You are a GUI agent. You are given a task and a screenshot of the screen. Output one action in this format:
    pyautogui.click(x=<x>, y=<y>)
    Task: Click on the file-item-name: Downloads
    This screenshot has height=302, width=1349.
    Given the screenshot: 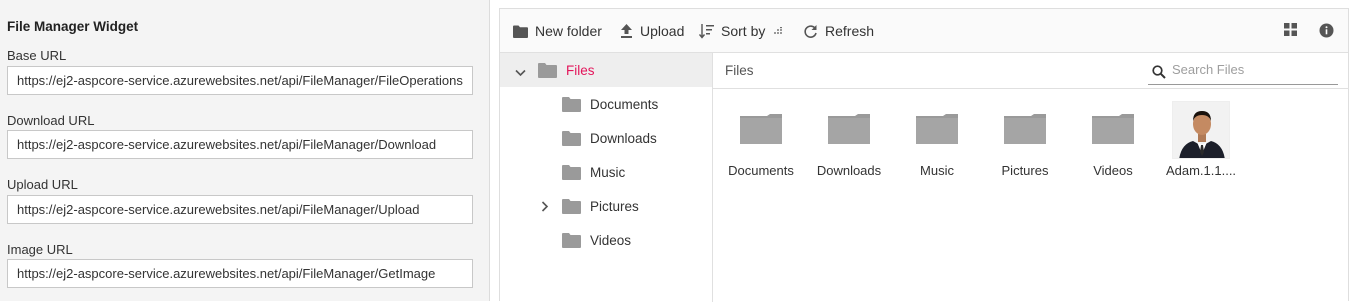 What is the action you would take?
    pyautogui.click(x=849, y=170)
    